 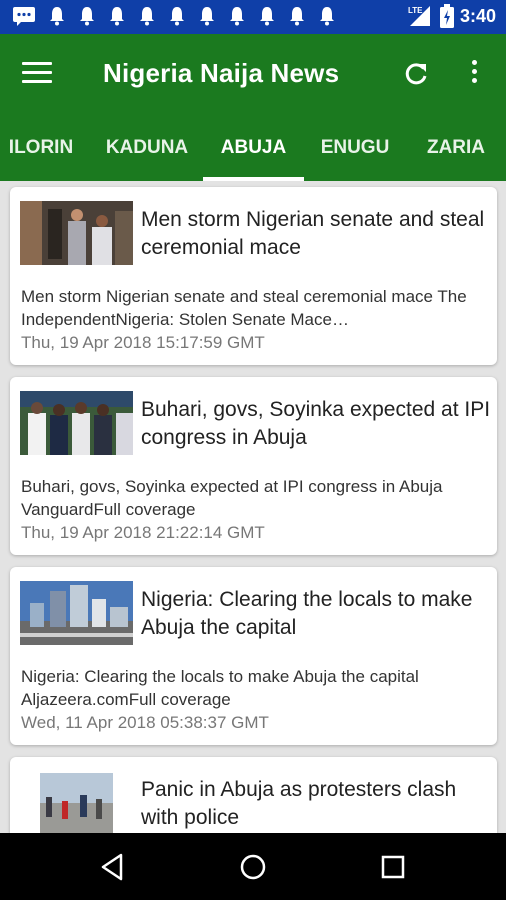 What do you see at coordinates (24, 16) in the screenshot?
I see `message-icon` at bounding box center [24, 16].